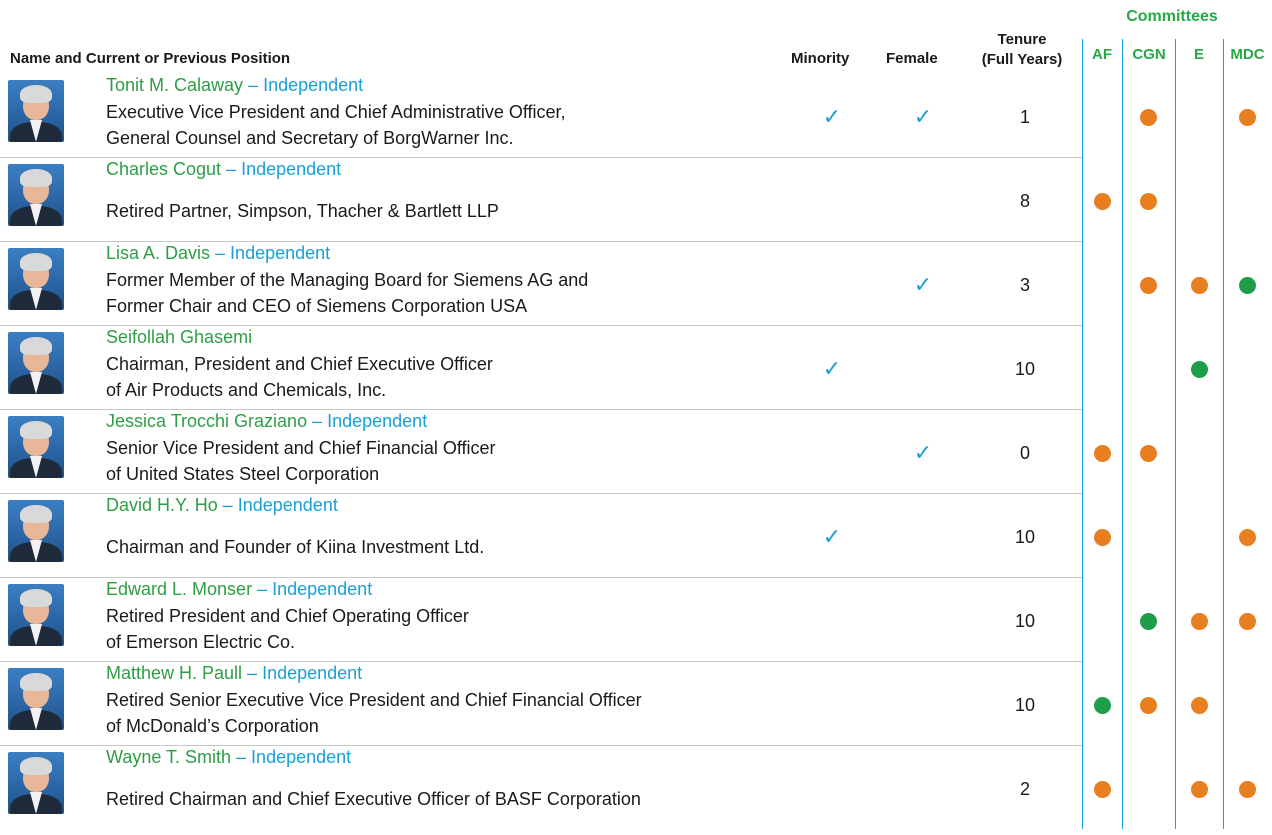 The width and height of the screenshot is (1272, 835). What do you see at coordinates (150, 58) in the screenshot?
I see `header-name-position: Name and Current or Previous Position` at bounding box center [150, 58].